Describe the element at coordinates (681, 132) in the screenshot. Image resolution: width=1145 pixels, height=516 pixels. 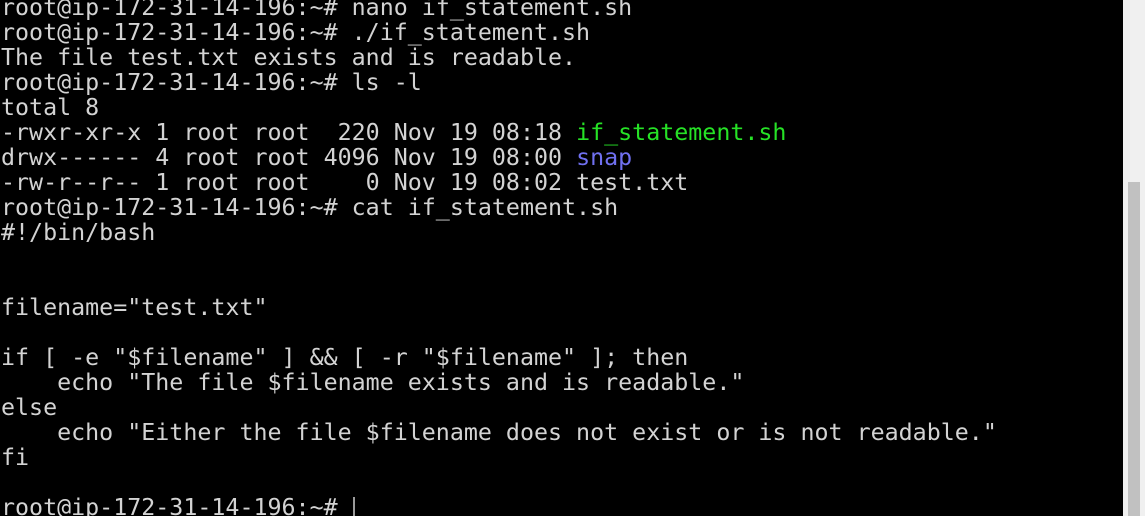
I see `ls-entry-name-executable: if_statement.sh` at that location.